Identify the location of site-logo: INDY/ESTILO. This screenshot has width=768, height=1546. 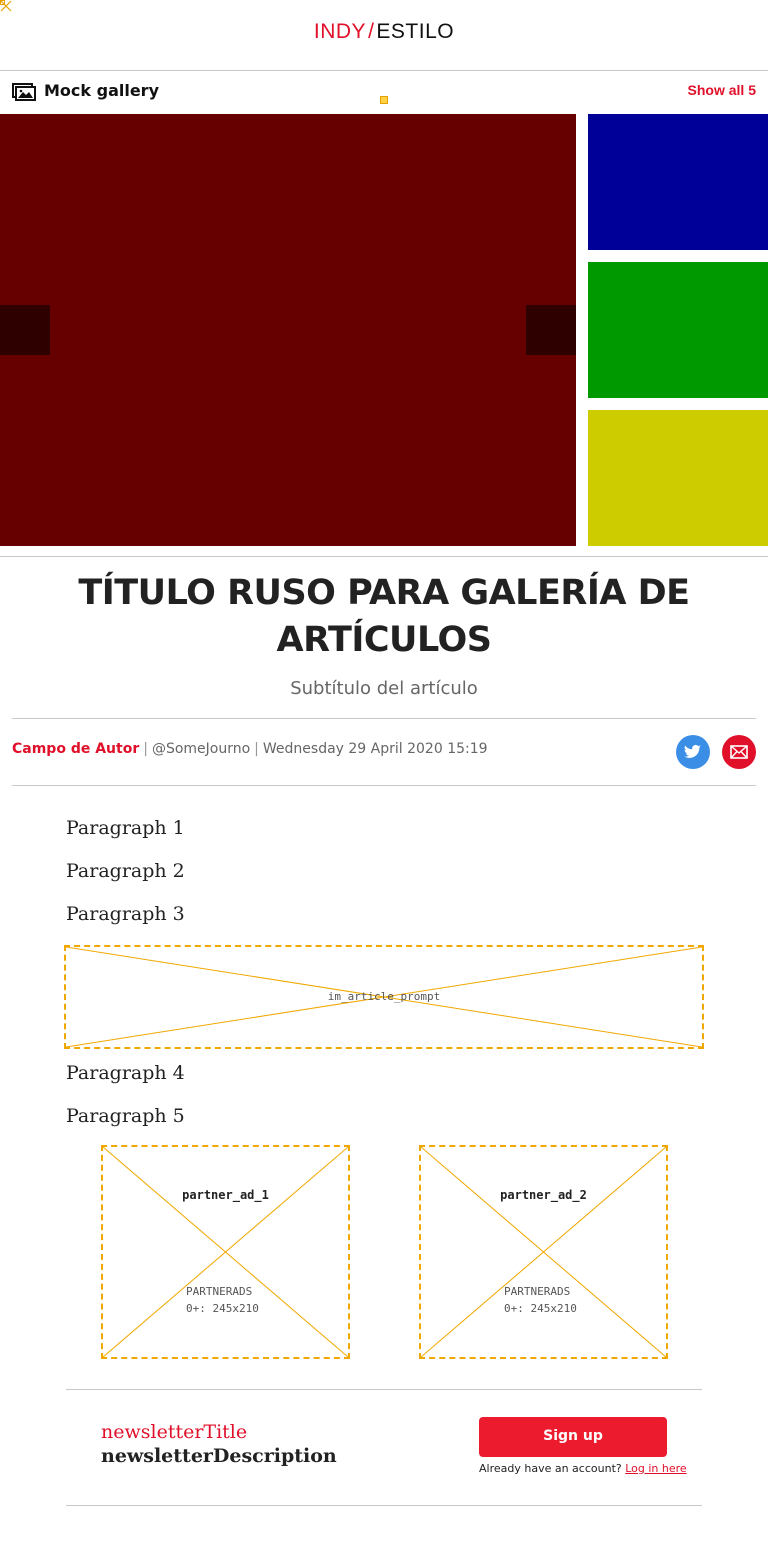
(384, 32).